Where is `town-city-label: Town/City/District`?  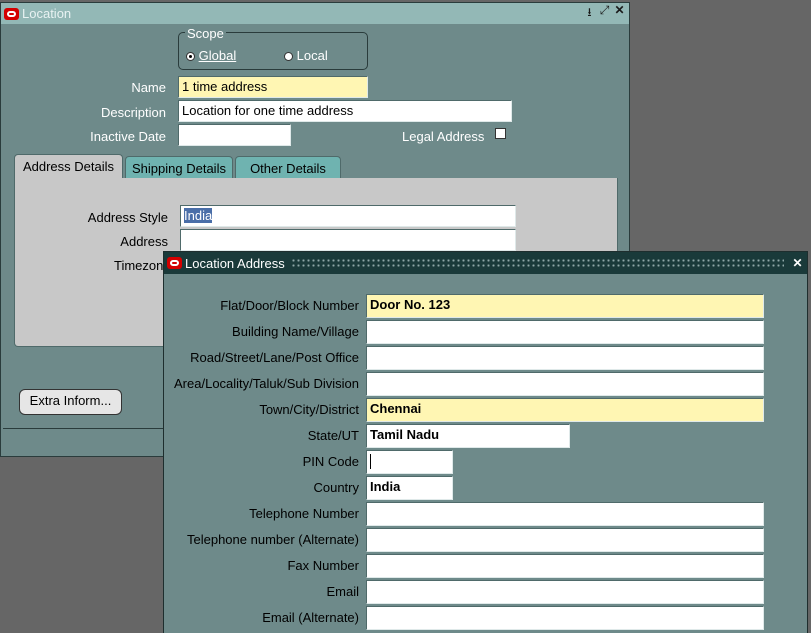 town-city-label: Town/City/District is located at coordinates (309, 409).